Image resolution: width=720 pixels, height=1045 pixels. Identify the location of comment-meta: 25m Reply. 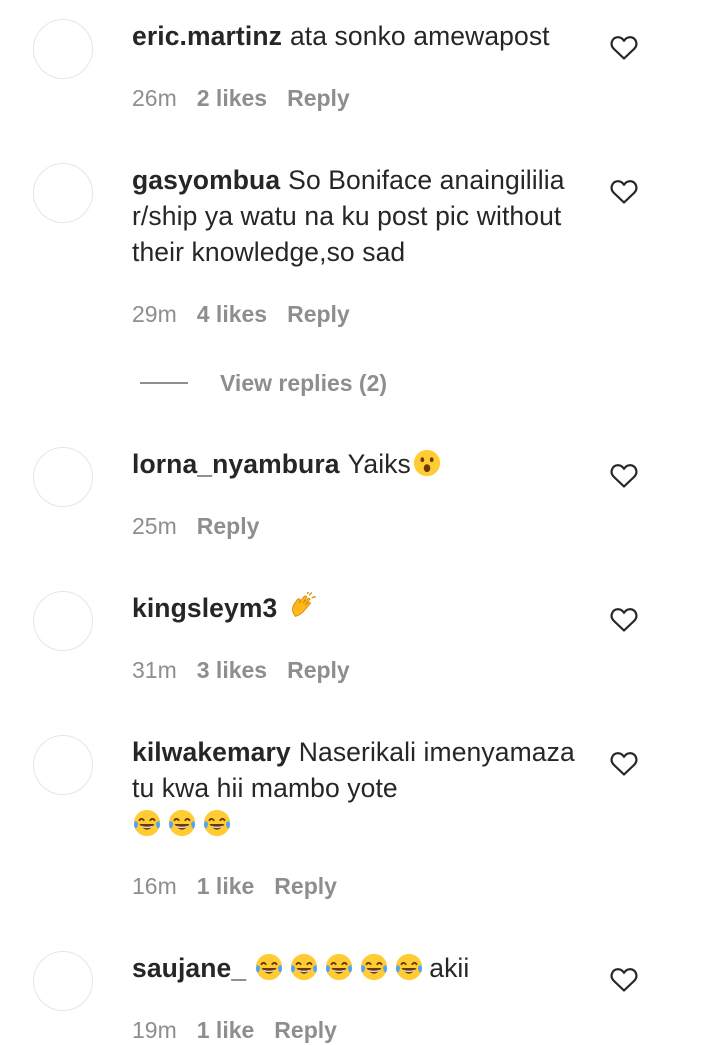
(205, 526).